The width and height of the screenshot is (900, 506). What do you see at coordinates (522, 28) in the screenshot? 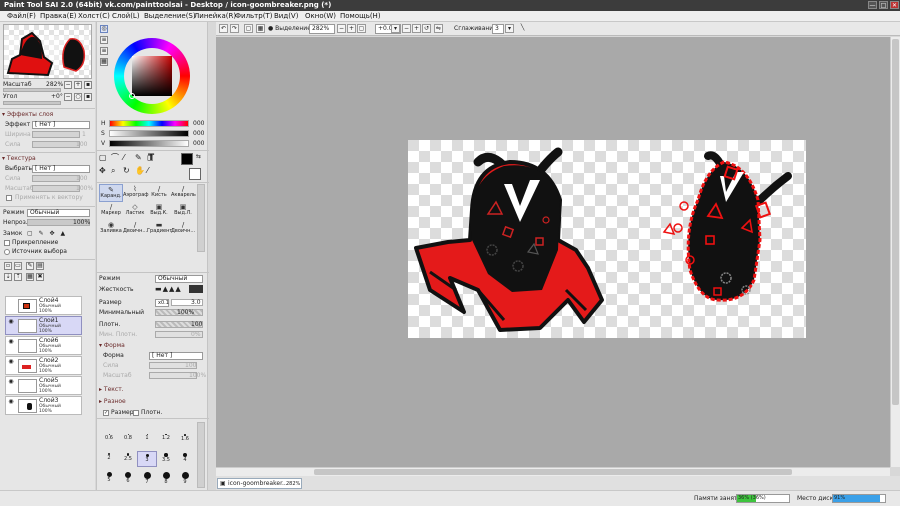
I see `straight-line-icon: ╲` at bounding box center [522, 28].